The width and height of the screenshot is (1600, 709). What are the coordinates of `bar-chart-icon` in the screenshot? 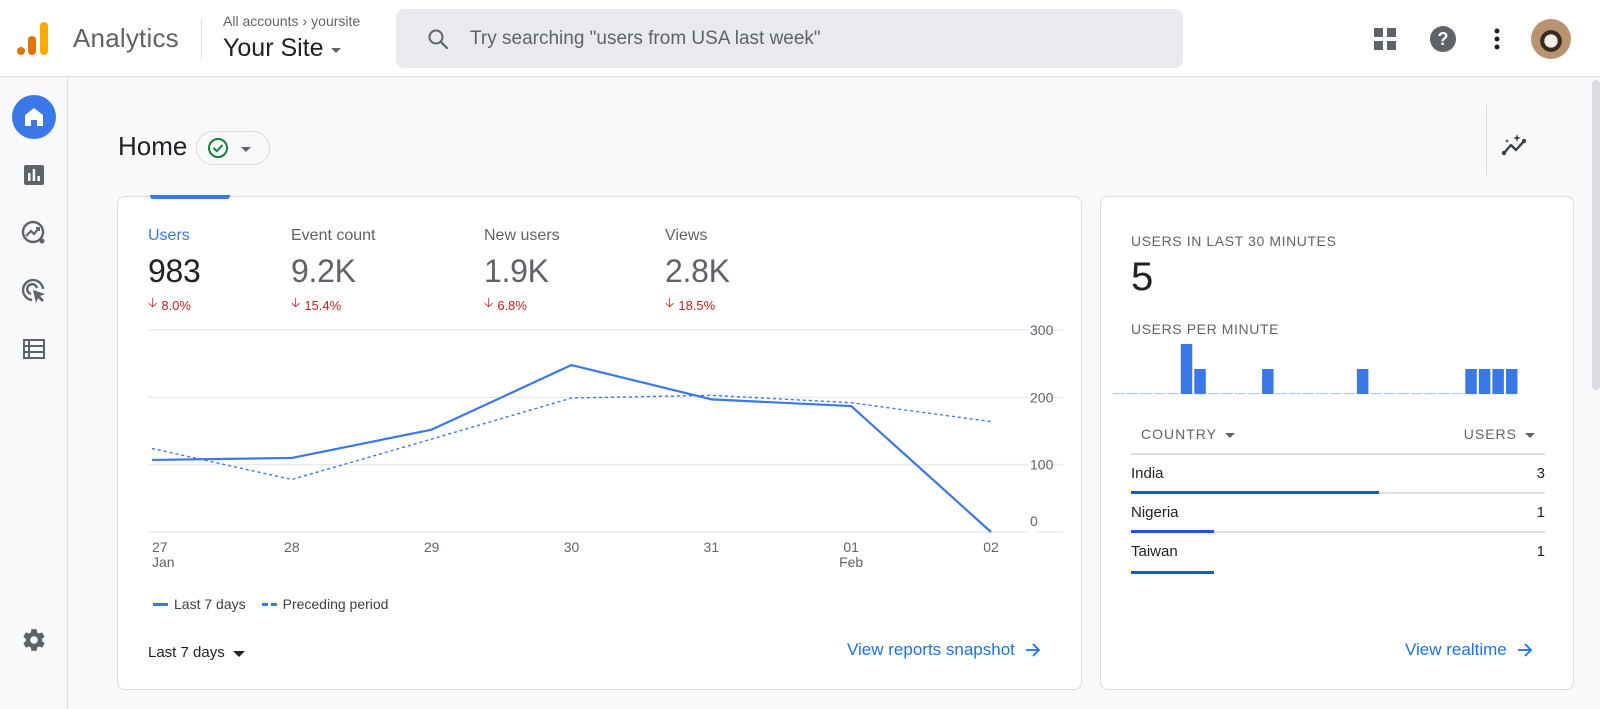 It's located at (34, 175).